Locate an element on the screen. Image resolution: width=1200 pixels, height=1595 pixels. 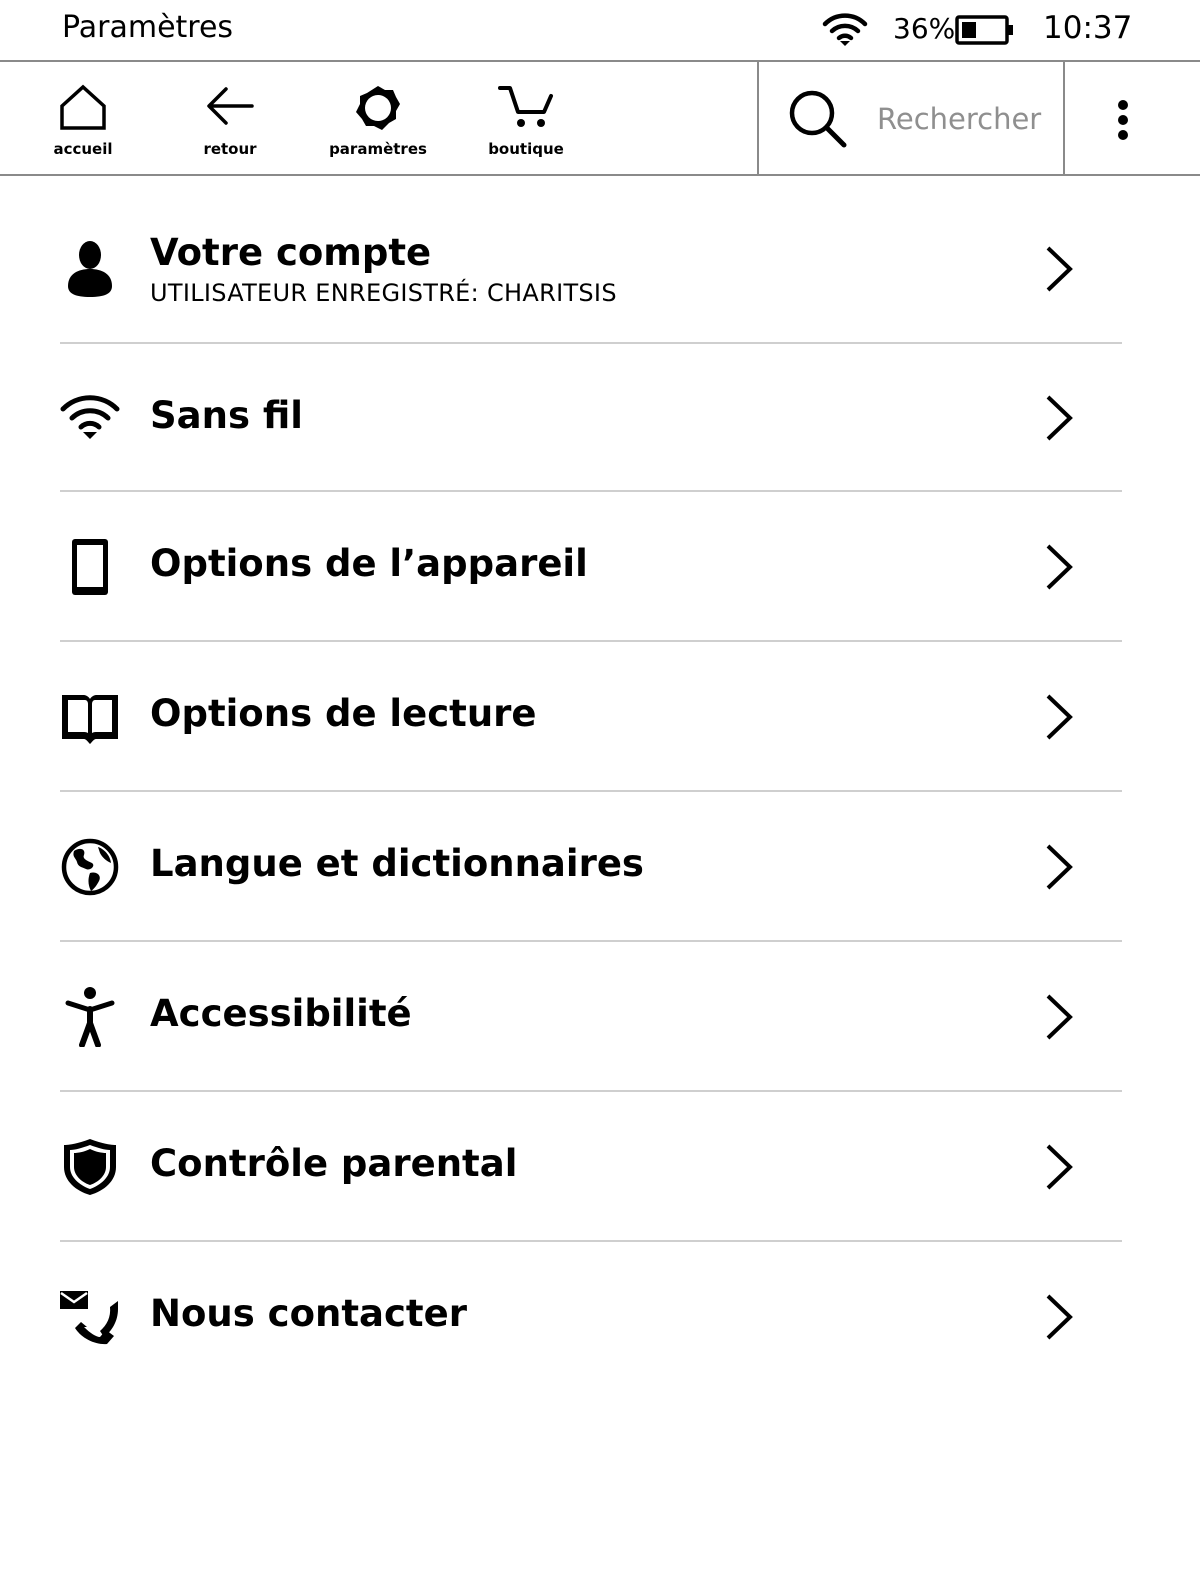
screen-title: Paramètres is located at coordinates (148, 27).